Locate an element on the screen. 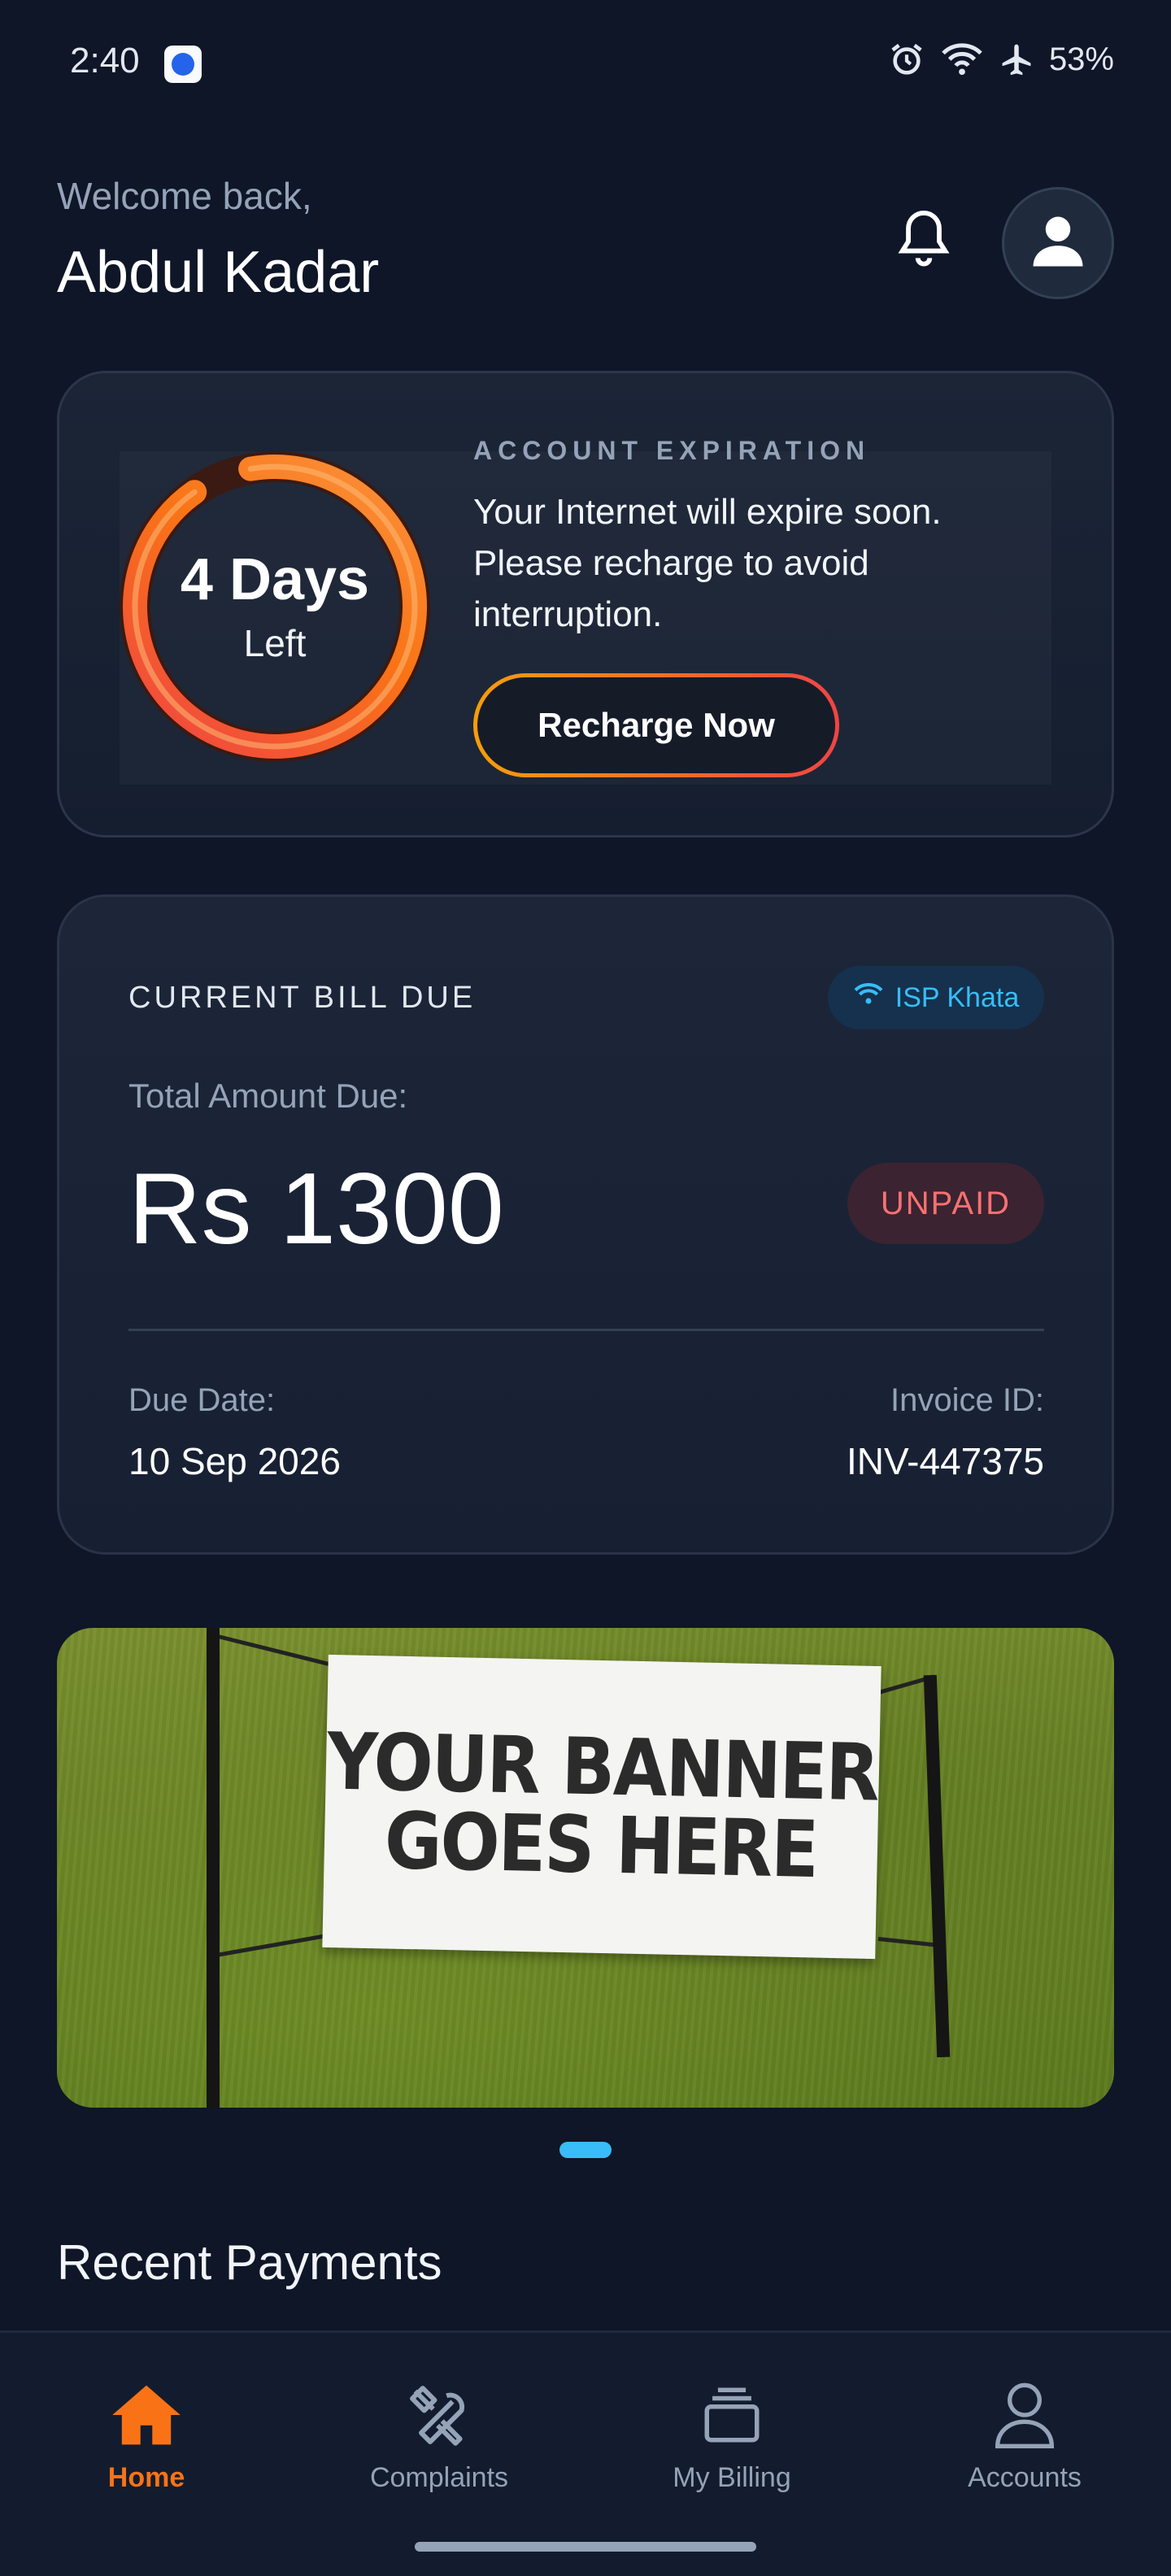 The height and width of the screenshot is (2576, 1171). status-badge: UNPAID is located at coordinates (946, 1204).